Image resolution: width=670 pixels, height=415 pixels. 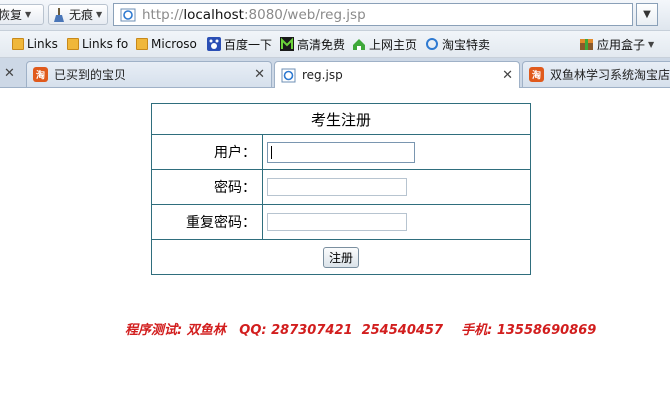 I want to click on address-bar: http://localhost:8080/web/reg.jsp, so click(x=373, y=14).